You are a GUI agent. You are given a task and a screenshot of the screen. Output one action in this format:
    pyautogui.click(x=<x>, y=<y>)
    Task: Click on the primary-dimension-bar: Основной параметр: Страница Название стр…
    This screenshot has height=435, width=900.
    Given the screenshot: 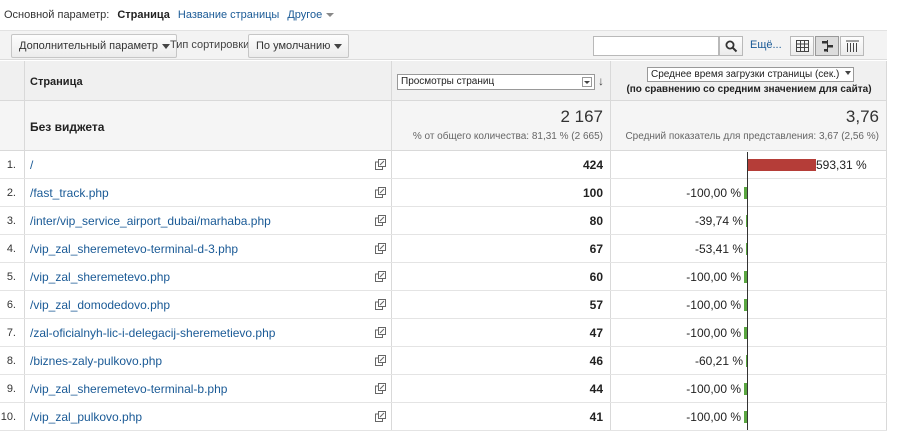 What is the action you would take?
    pyautogui.click(x=450, y=15)
    